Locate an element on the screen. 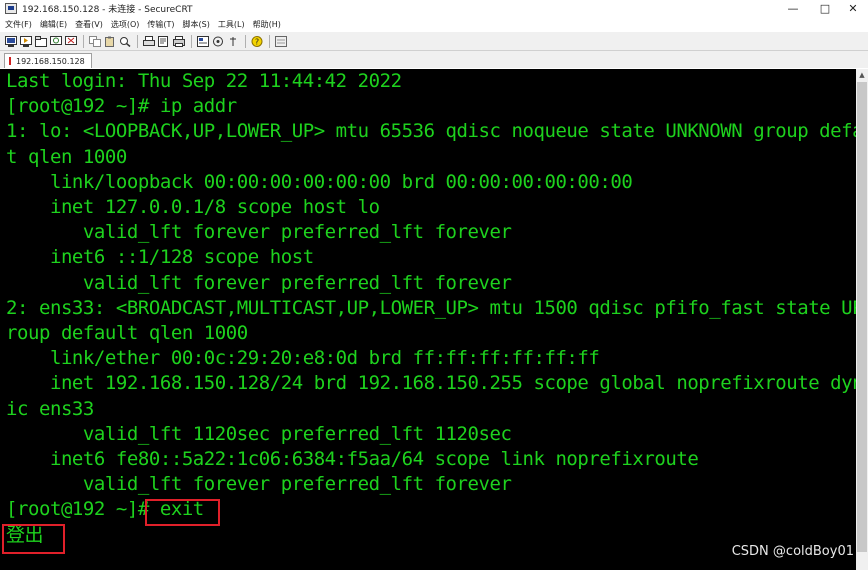 Image resolution: width=868 pixels, height=570 pixels. title-bar: 192.168.150.128 - 未连接 - SecureCRT — □ ✕ is located at coordinates (434, 8).